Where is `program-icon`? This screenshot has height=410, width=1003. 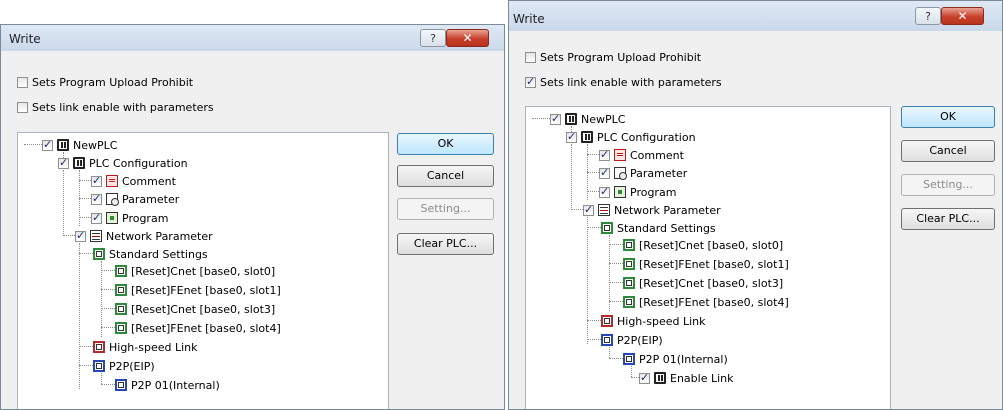 program-icon is located at coordinates (620, 192).